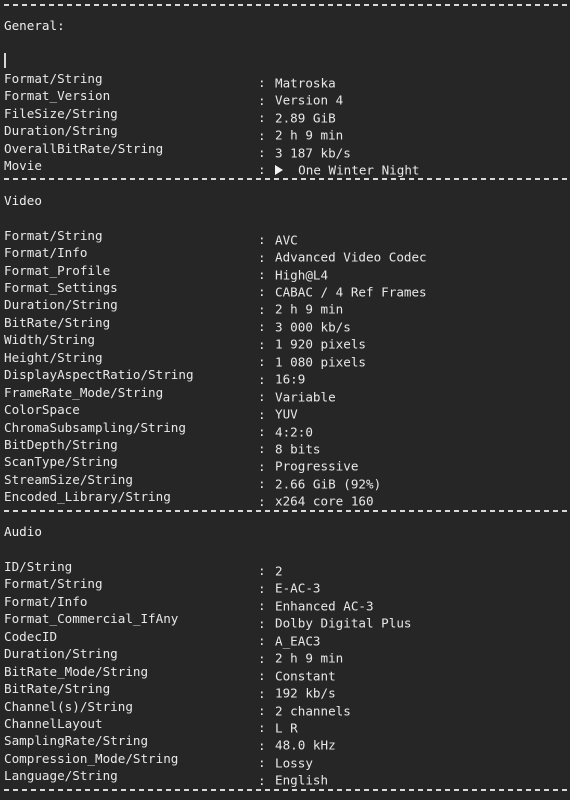 The image size is (570, 800). What do you see at coordinates (287, 60) in the screenshot?
I see `text-cursor` at bounding box center [287, 60].